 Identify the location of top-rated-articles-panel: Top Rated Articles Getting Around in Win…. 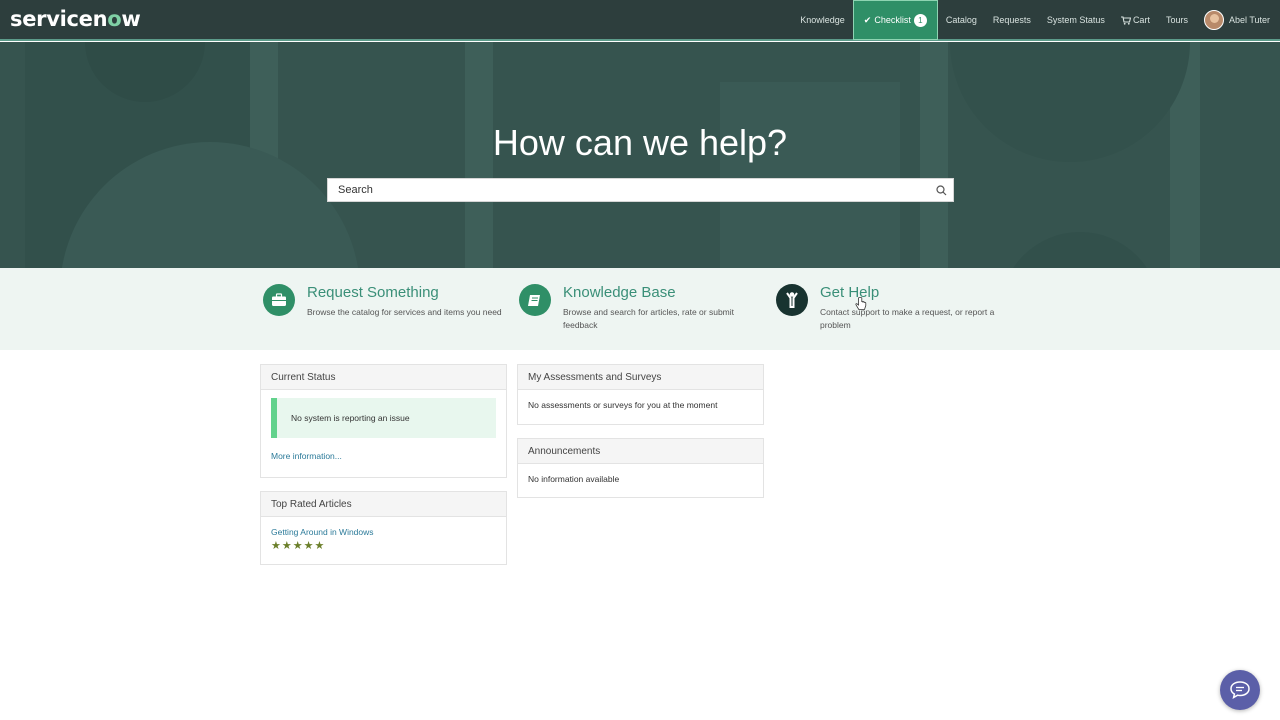
(383, 528).